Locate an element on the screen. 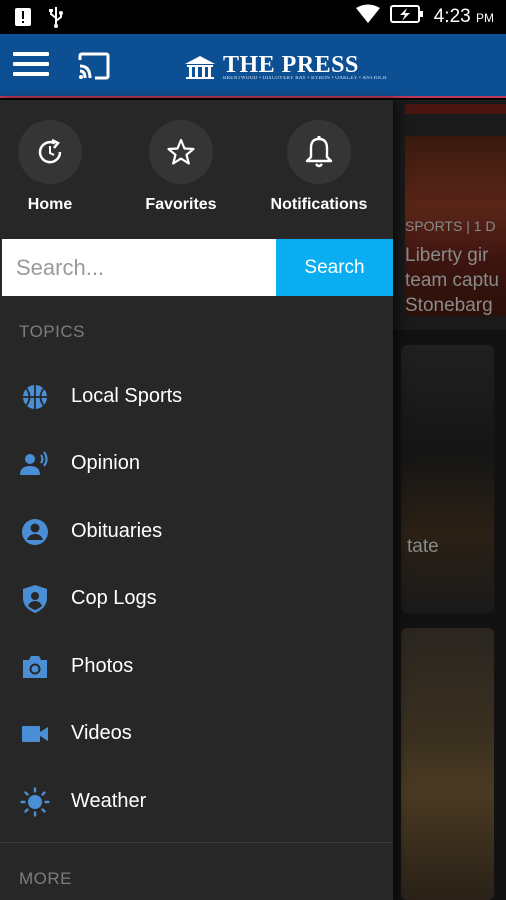 This screenshot has height=900, width=506. logo-text: THE PRESS is located at coordinates (291, 64).